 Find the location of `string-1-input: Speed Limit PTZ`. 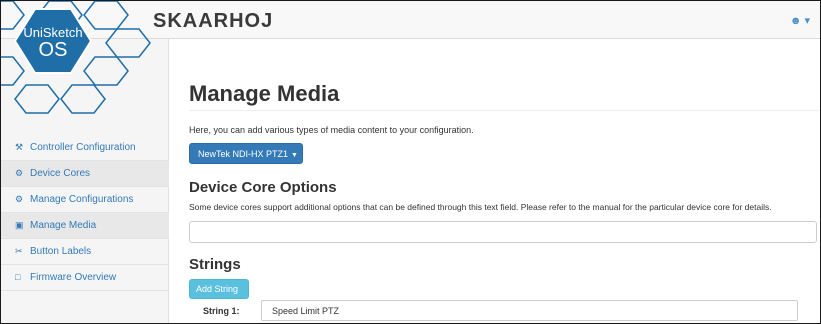

string-1-input: Speed Limit PTZ is located at coordinates (529, 310).